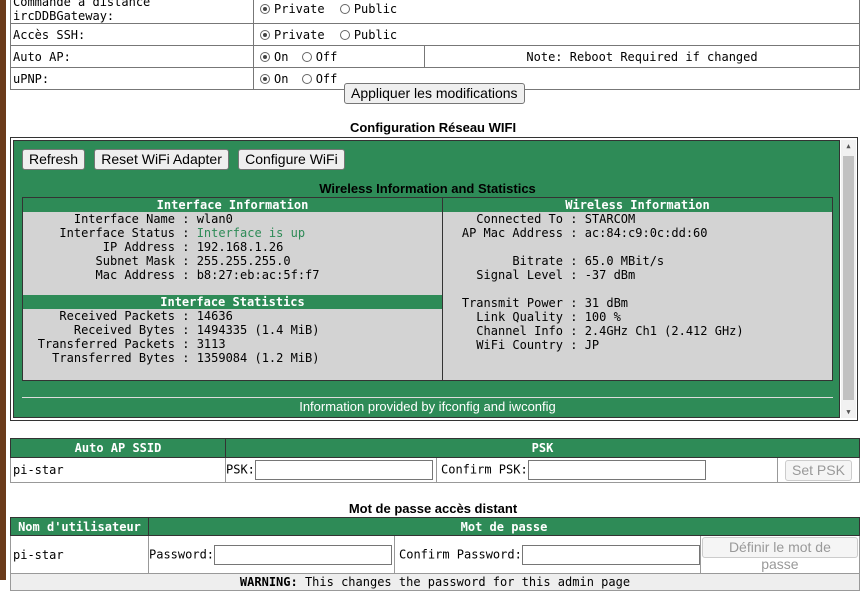 The width and height of the screenshot is (866, 591). What do you see at coordinates (818, 470) in the screenshot?
I see `set-psk-button: Set PSK` at bounding box center [818, 470].